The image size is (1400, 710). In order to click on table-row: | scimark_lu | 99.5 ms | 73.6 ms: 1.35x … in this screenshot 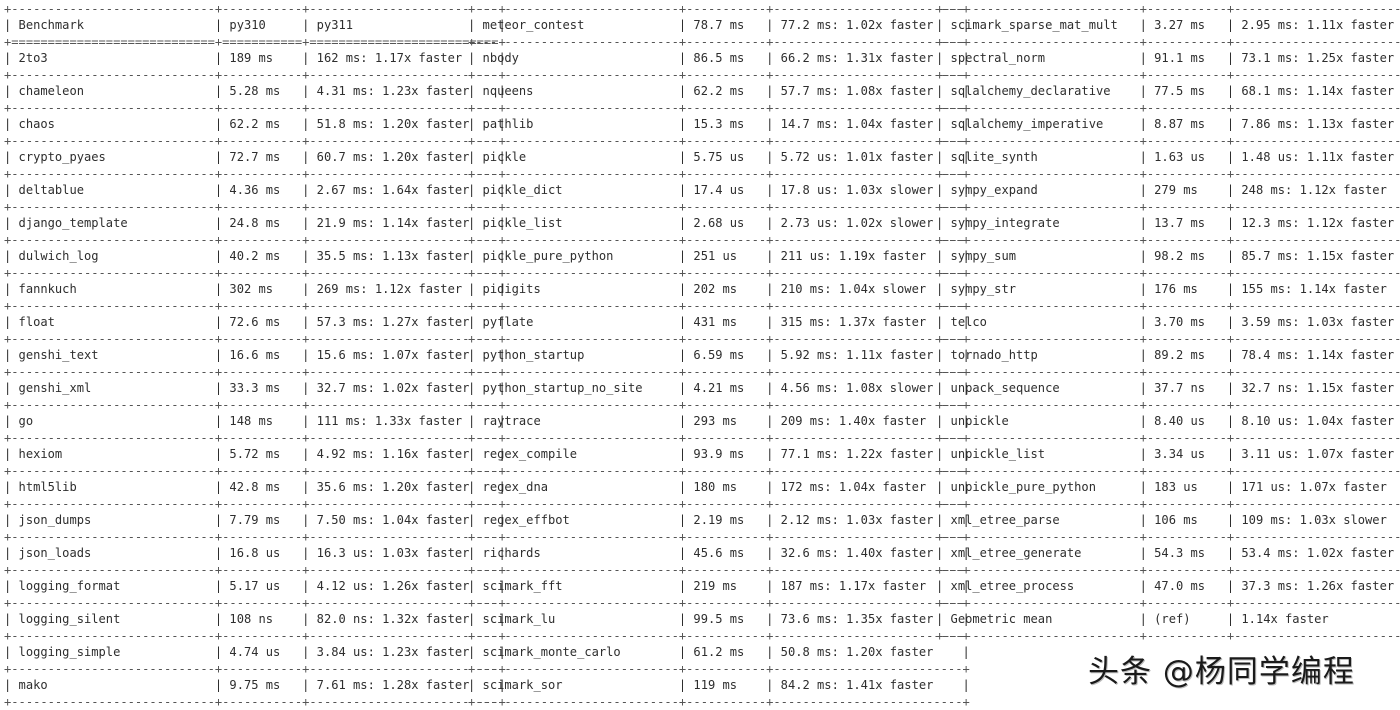, I will do `click(719, 619)`.